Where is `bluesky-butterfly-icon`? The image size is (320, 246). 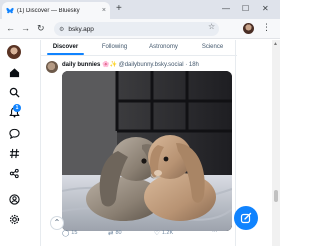
bluesky-butterfly-icon is located at coordinates (10, 10).